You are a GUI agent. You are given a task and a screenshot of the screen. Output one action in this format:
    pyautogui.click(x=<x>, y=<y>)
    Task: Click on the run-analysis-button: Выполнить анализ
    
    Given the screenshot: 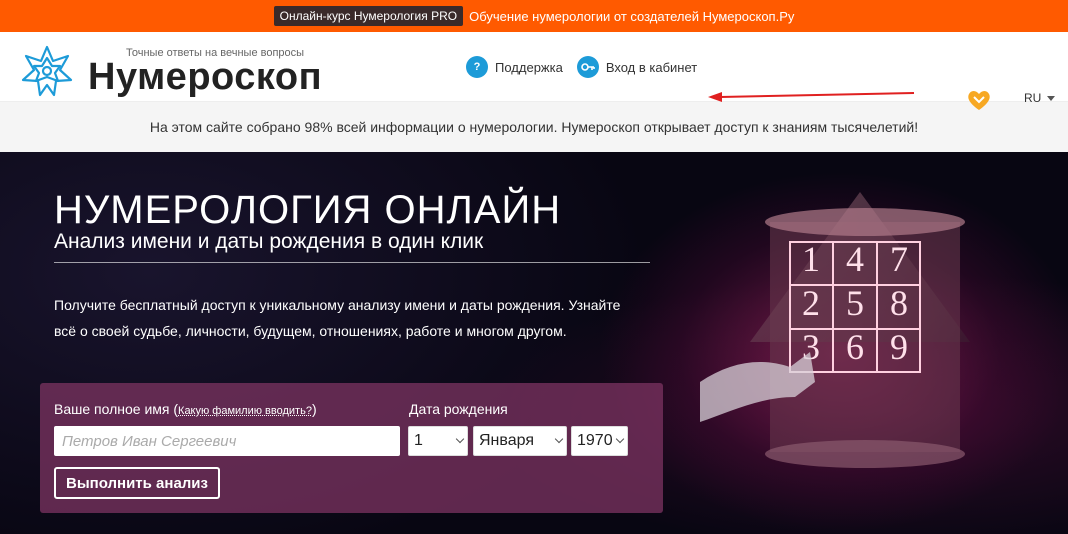 What is the action you would take?
    pyautogui.click(x=137, y=483)
    